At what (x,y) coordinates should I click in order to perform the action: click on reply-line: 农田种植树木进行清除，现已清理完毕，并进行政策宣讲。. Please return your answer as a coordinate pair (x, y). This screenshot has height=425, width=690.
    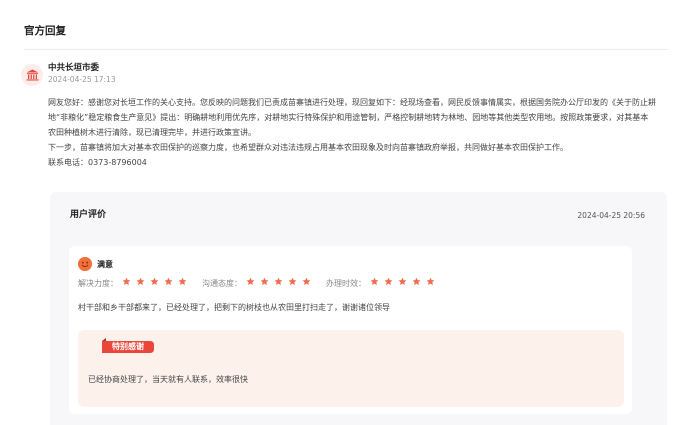
    Looking at the image, I should click on (152, 132).